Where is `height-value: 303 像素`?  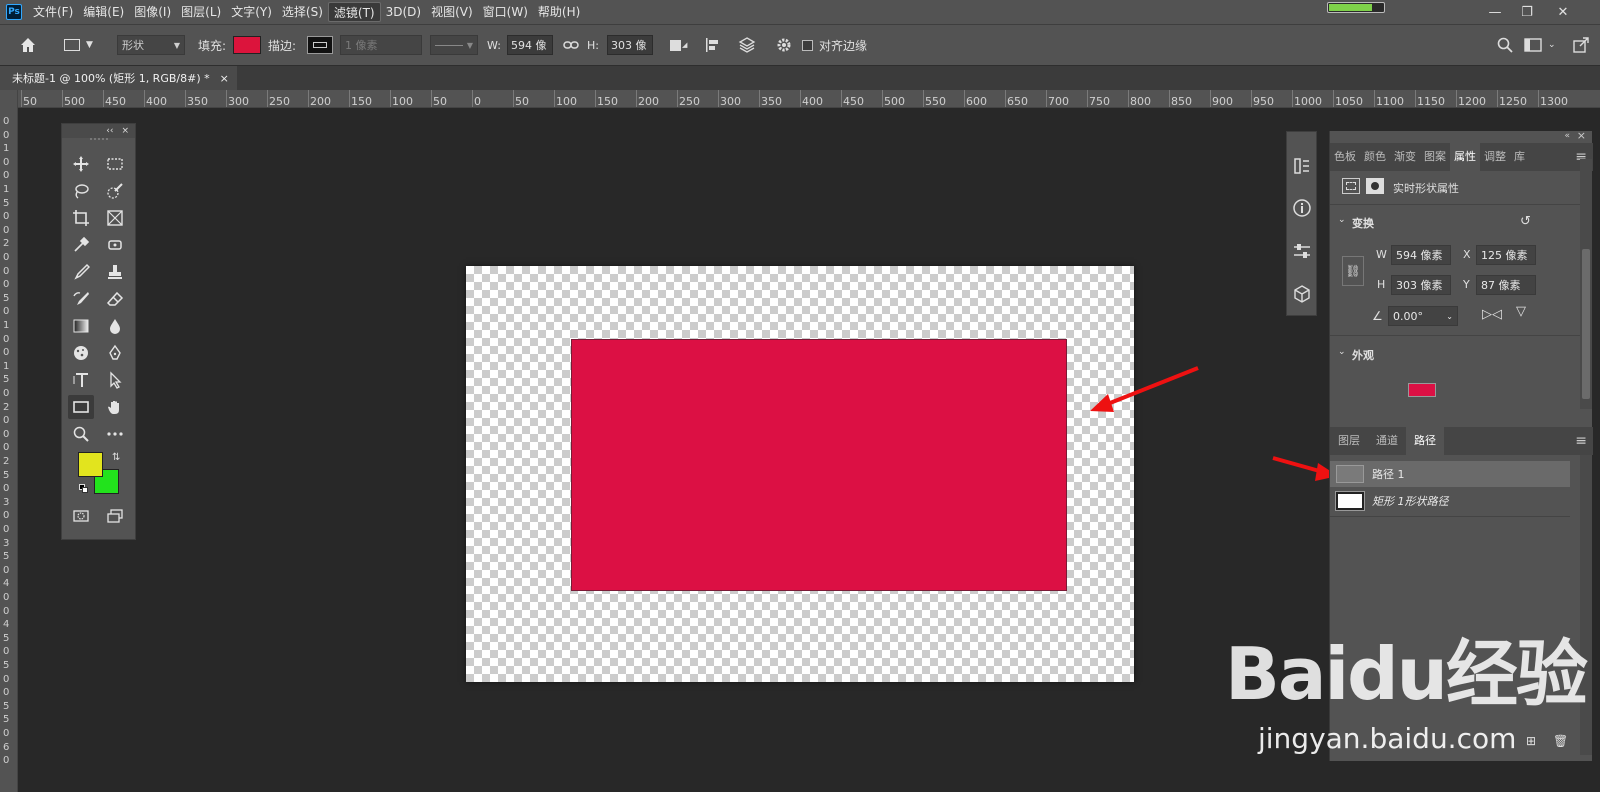 height-value: 303 像素 is located at coordinates (1421, 285).